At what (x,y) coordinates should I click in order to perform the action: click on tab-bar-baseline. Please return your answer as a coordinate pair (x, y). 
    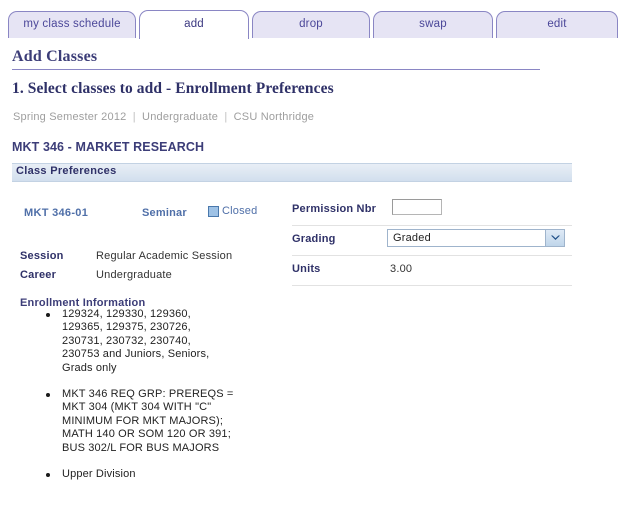
    Looking at the image, I should click on (312, 39).